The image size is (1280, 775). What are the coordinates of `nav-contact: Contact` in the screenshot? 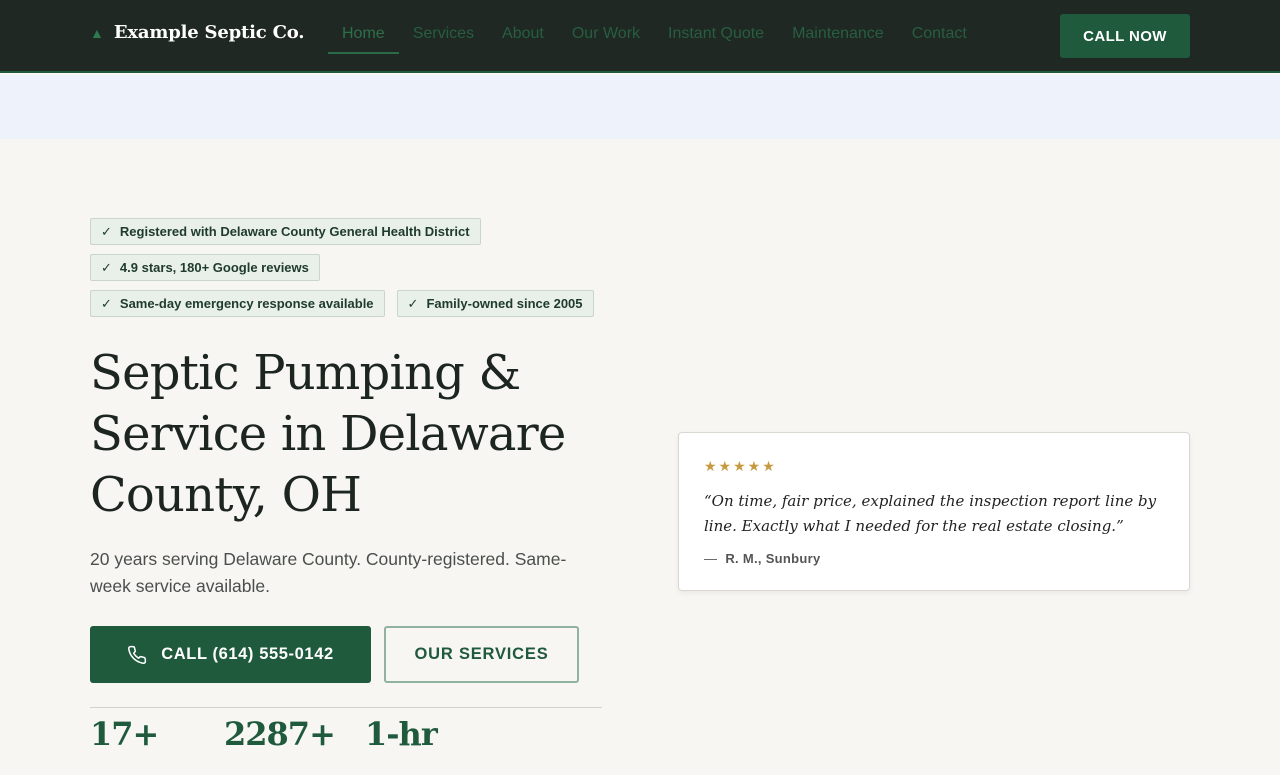 It's located at (939, 34).